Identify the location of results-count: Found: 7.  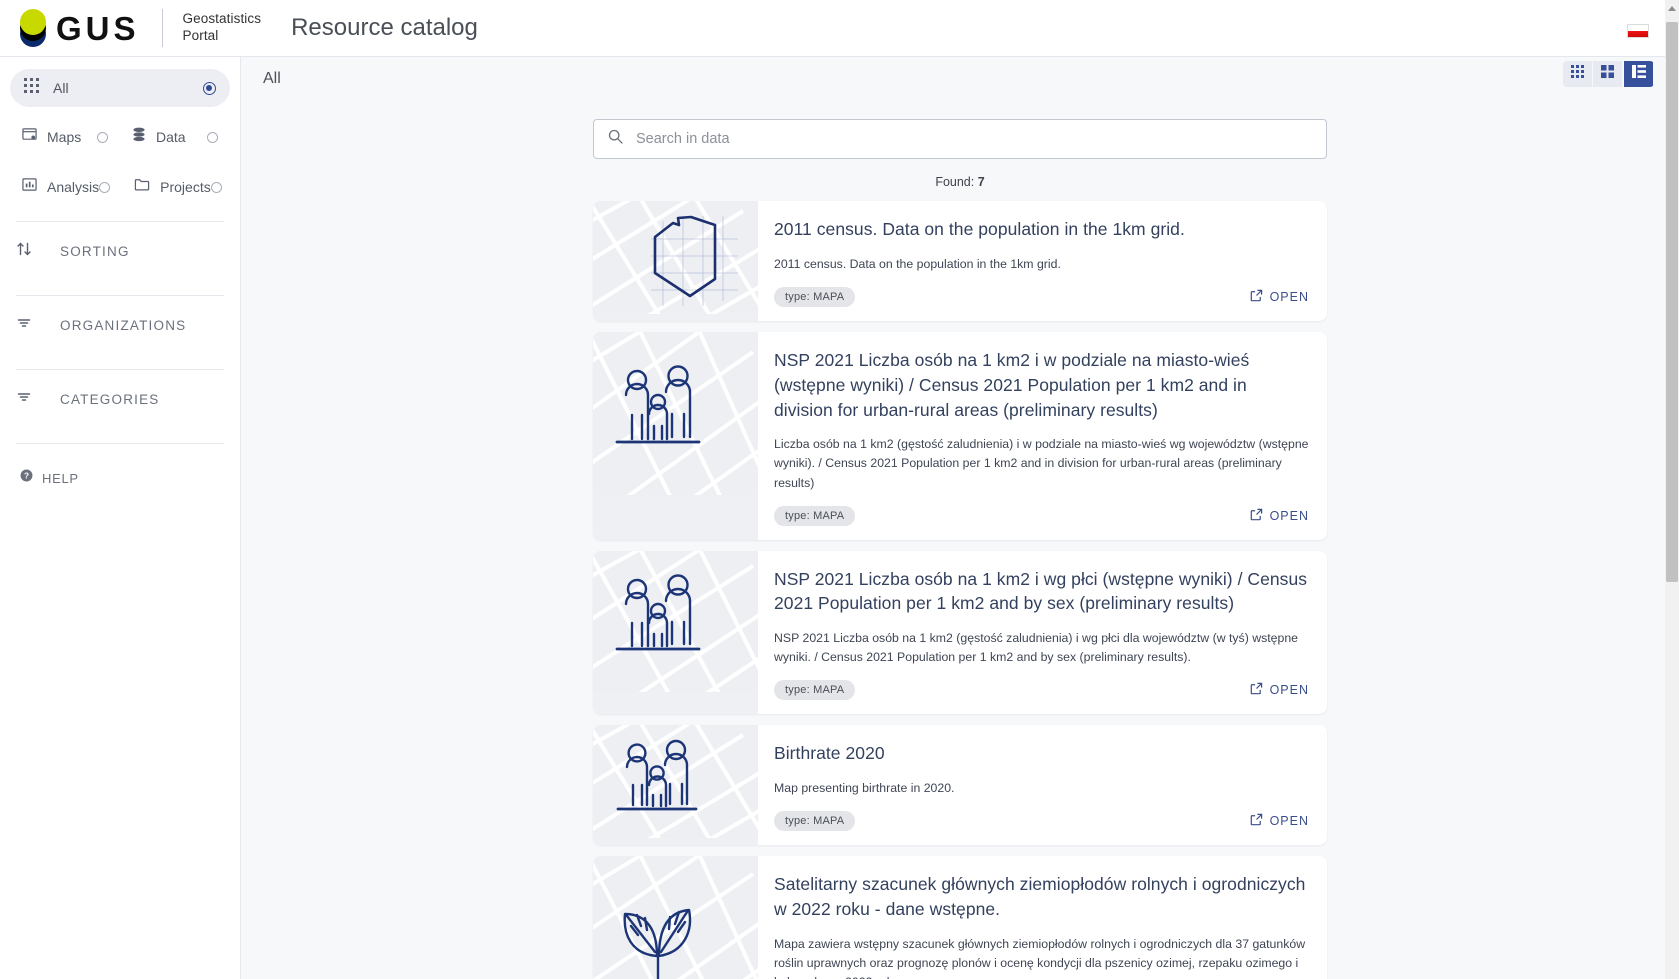
(960, 182).